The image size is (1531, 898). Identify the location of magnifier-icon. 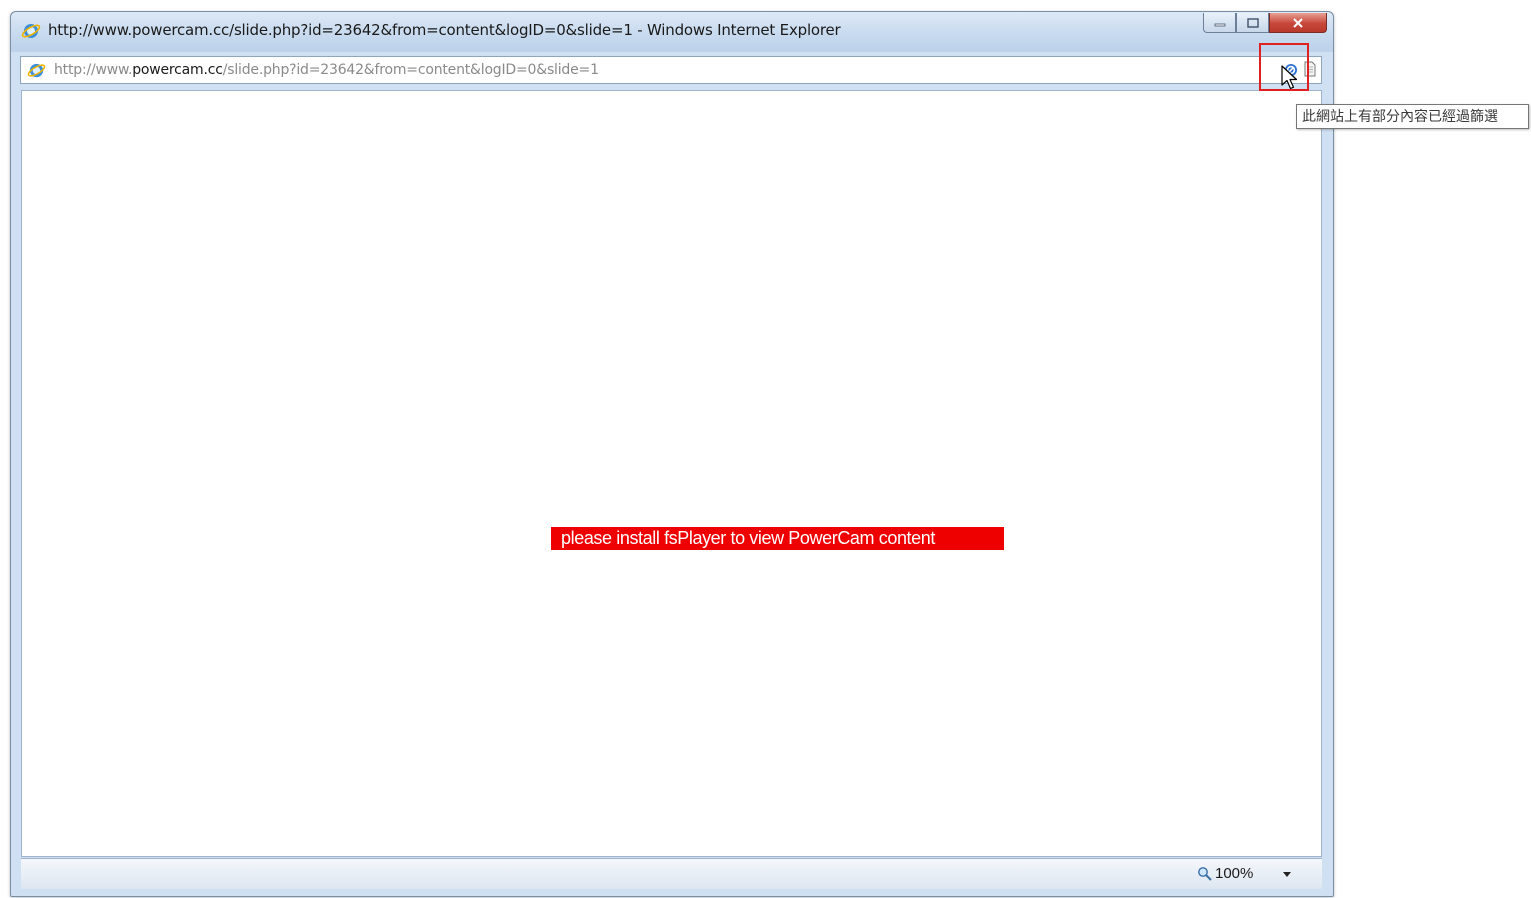
(1205, 873).